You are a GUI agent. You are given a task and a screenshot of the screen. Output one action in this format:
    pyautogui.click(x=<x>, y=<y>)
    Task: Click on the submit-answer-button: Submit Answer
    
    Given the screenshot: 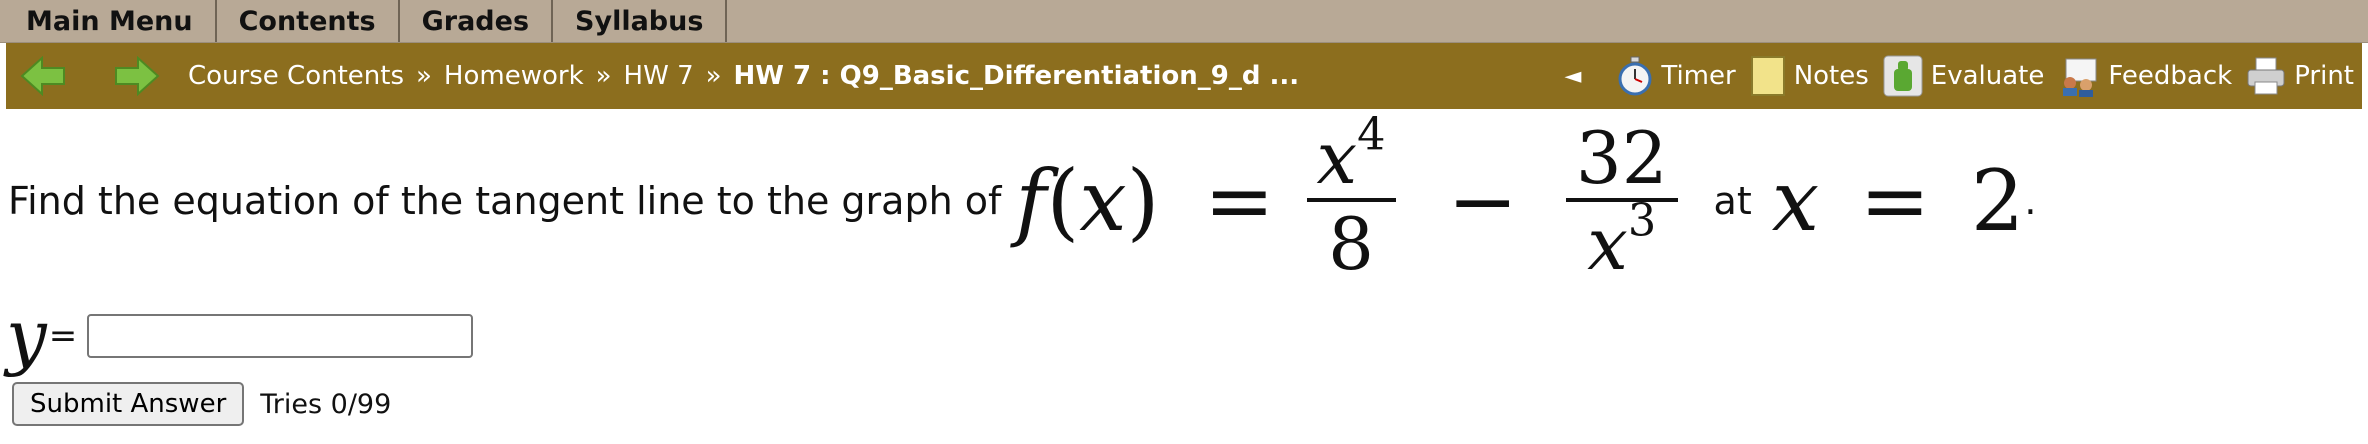 What is the action you would take?
    pyautogui.click(x=128, y=404)
    